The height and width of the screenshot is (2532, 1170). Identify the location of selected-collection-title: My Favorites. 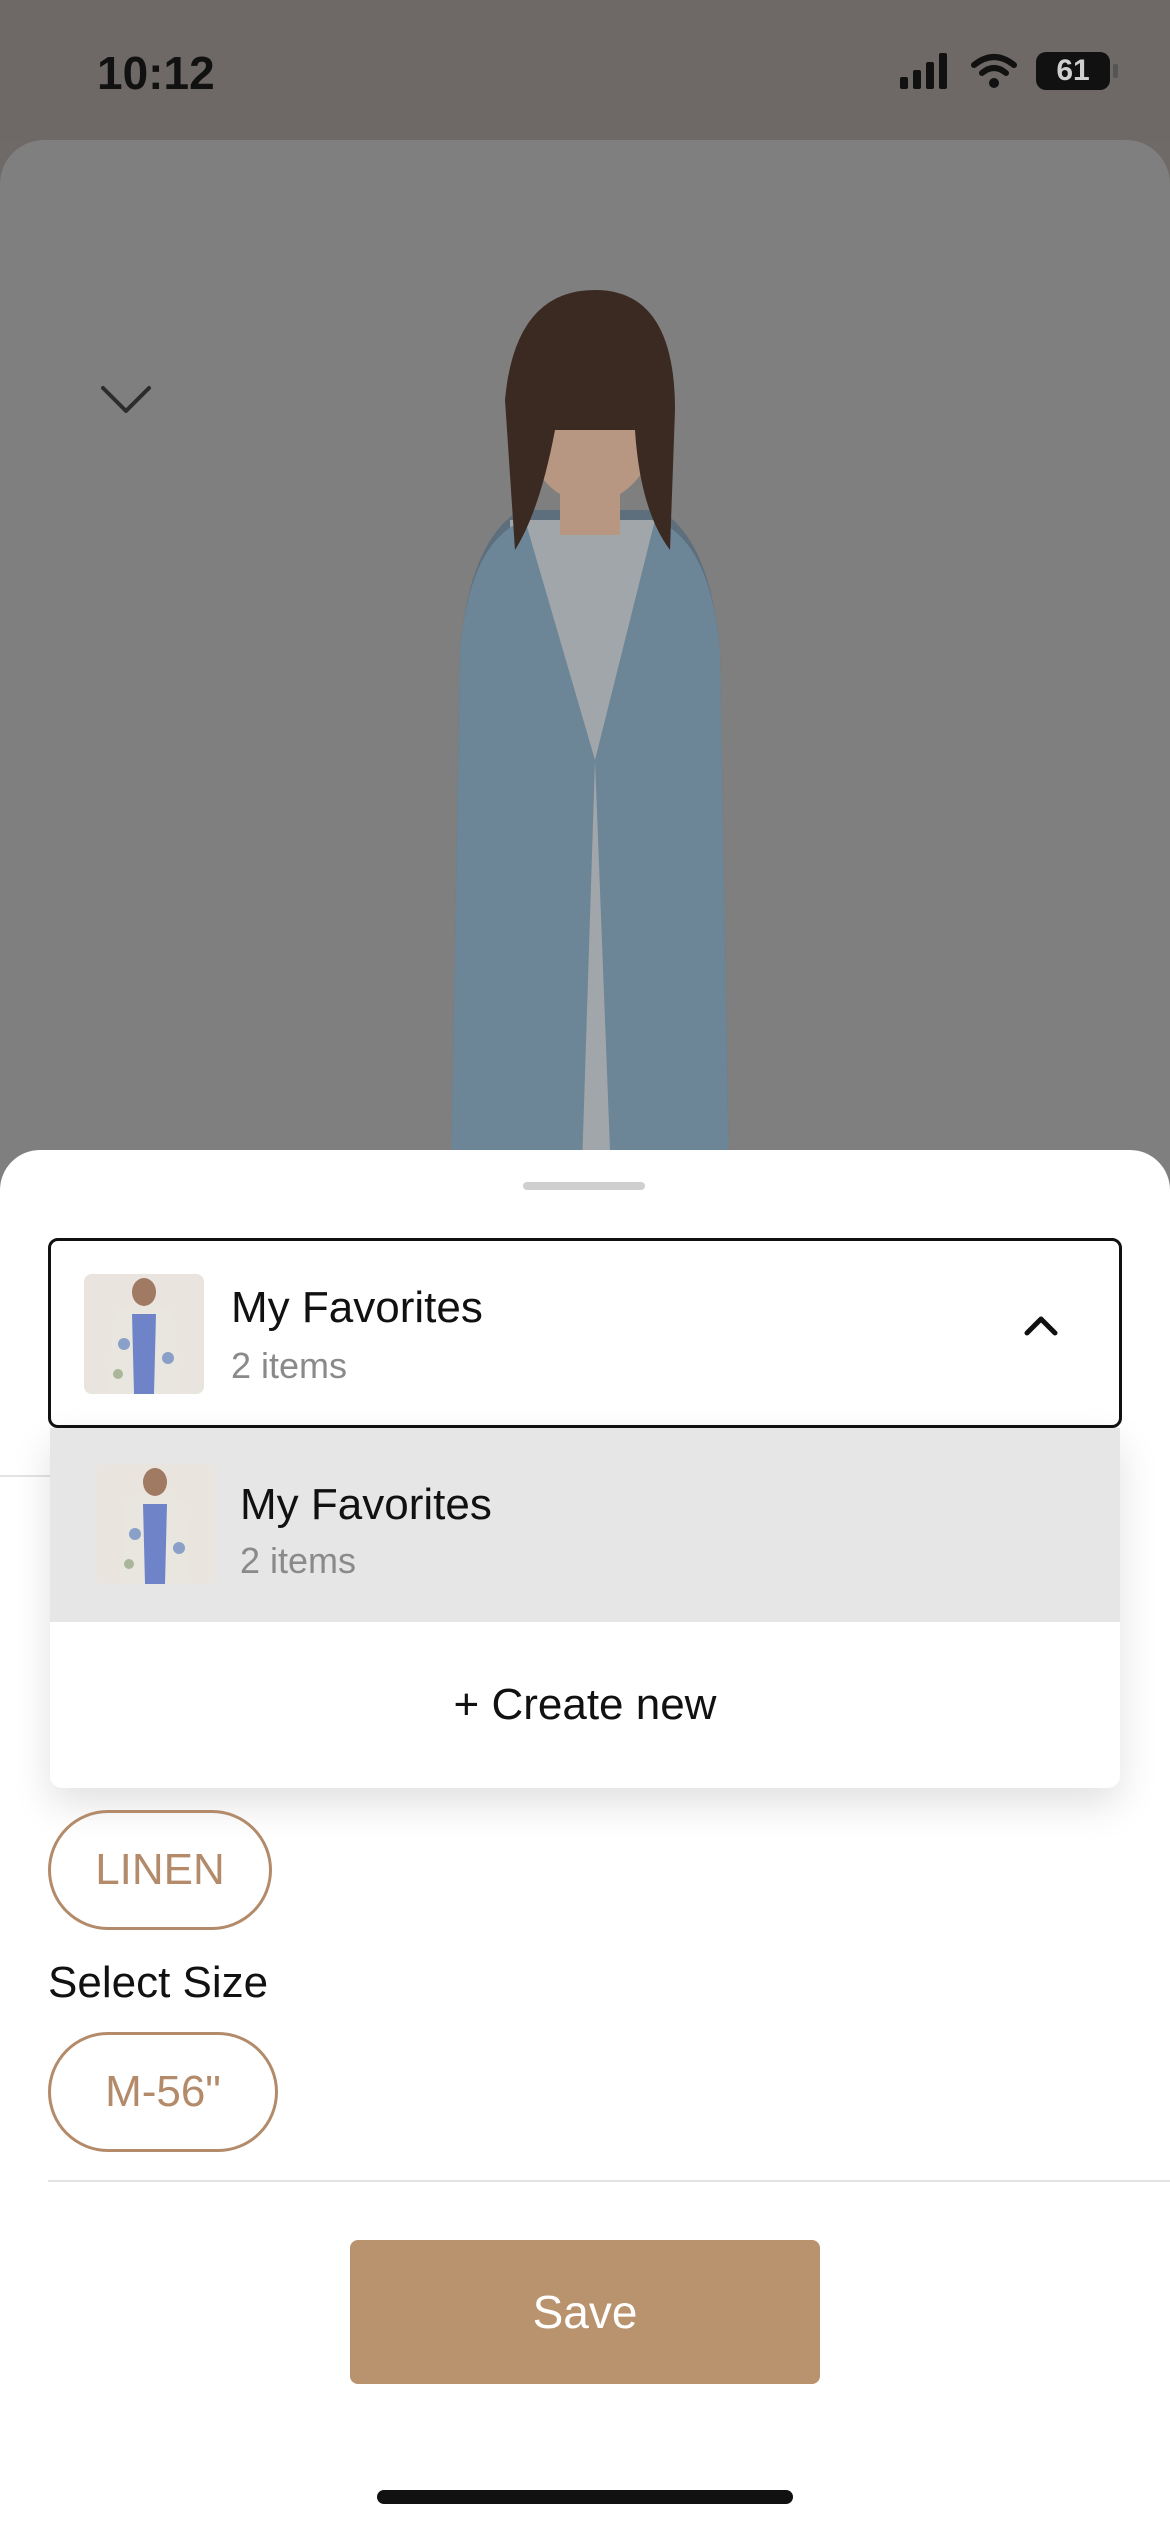
(357, 1307).